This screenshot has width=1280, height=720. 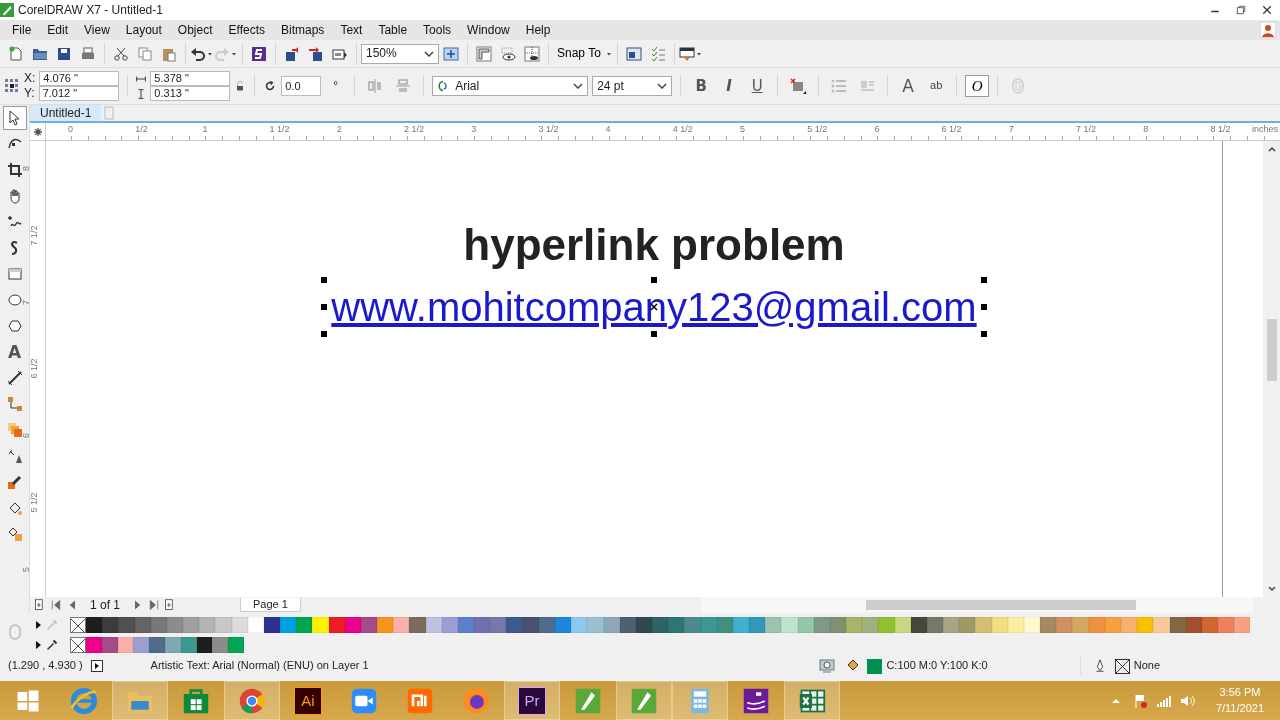 What do you see at coordinates (45, 666) in the screenshot?
I see `cursor-coordinates: (1.290 , 4.930 )` at bounding box center [45, 666].